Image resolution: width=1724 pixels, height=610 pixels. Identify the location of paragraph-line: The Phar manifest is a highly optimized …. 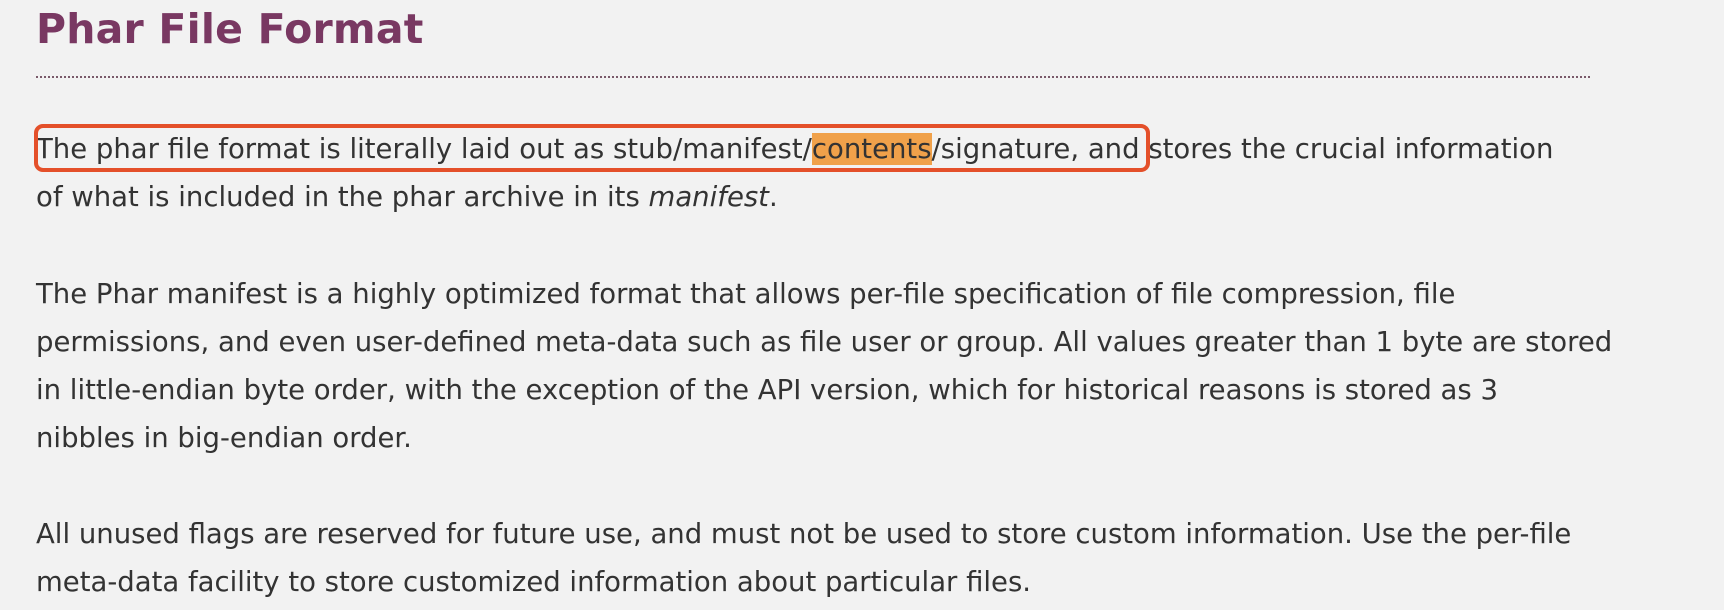
(746, 294).